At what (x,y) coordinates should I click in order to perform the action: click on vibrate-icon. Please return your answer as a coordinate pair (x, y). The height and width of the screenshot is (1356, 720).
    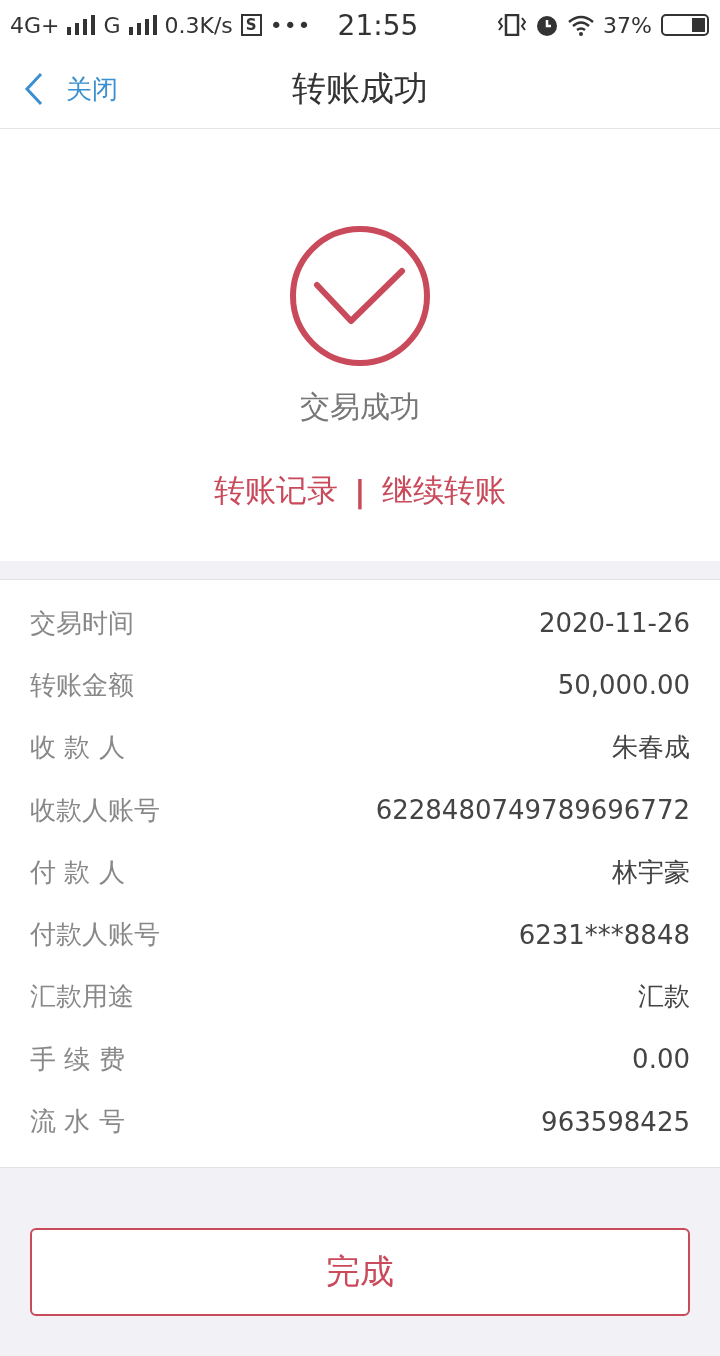
    Looking at the image, I should click on (512, 25).